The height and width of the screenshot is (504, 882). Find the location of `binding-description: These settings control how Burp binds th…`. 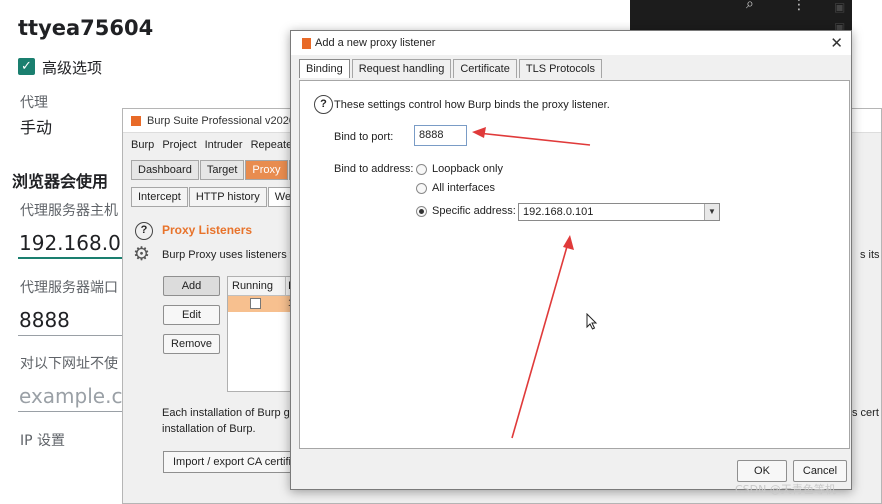

binding-description: These settings control how Burp binds th… is located at coordinates (472, 105).